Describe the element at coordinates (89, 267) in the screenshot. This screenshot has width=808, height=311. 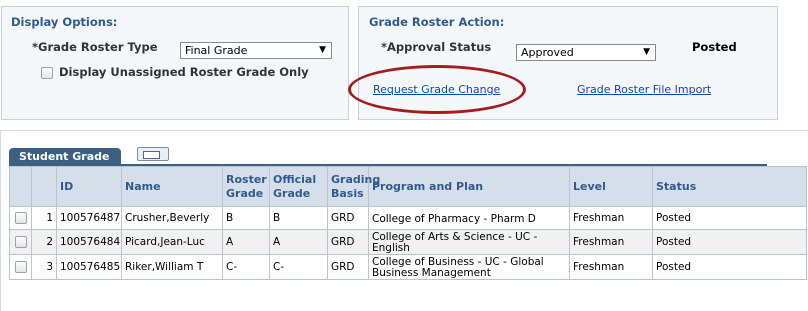
I see `student-id: 100576485` at that location.